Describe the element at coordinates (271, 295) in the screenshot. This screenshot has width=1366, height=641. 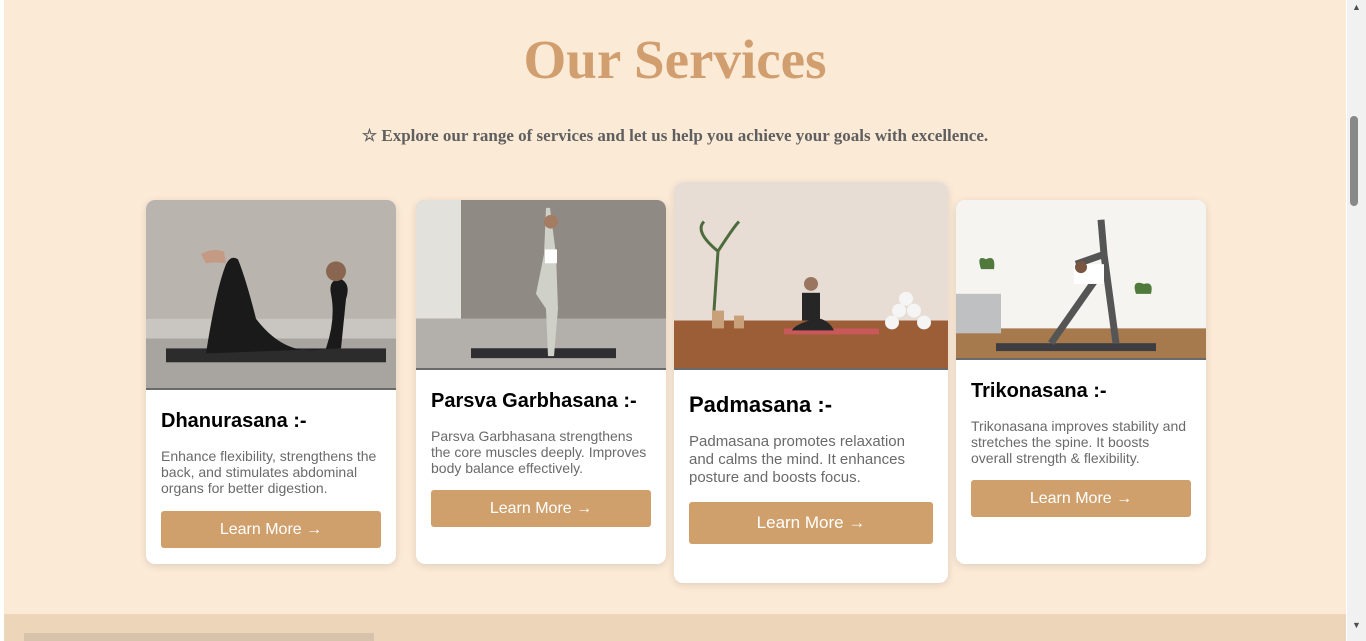
I see `dhanurasana-image` at that location.